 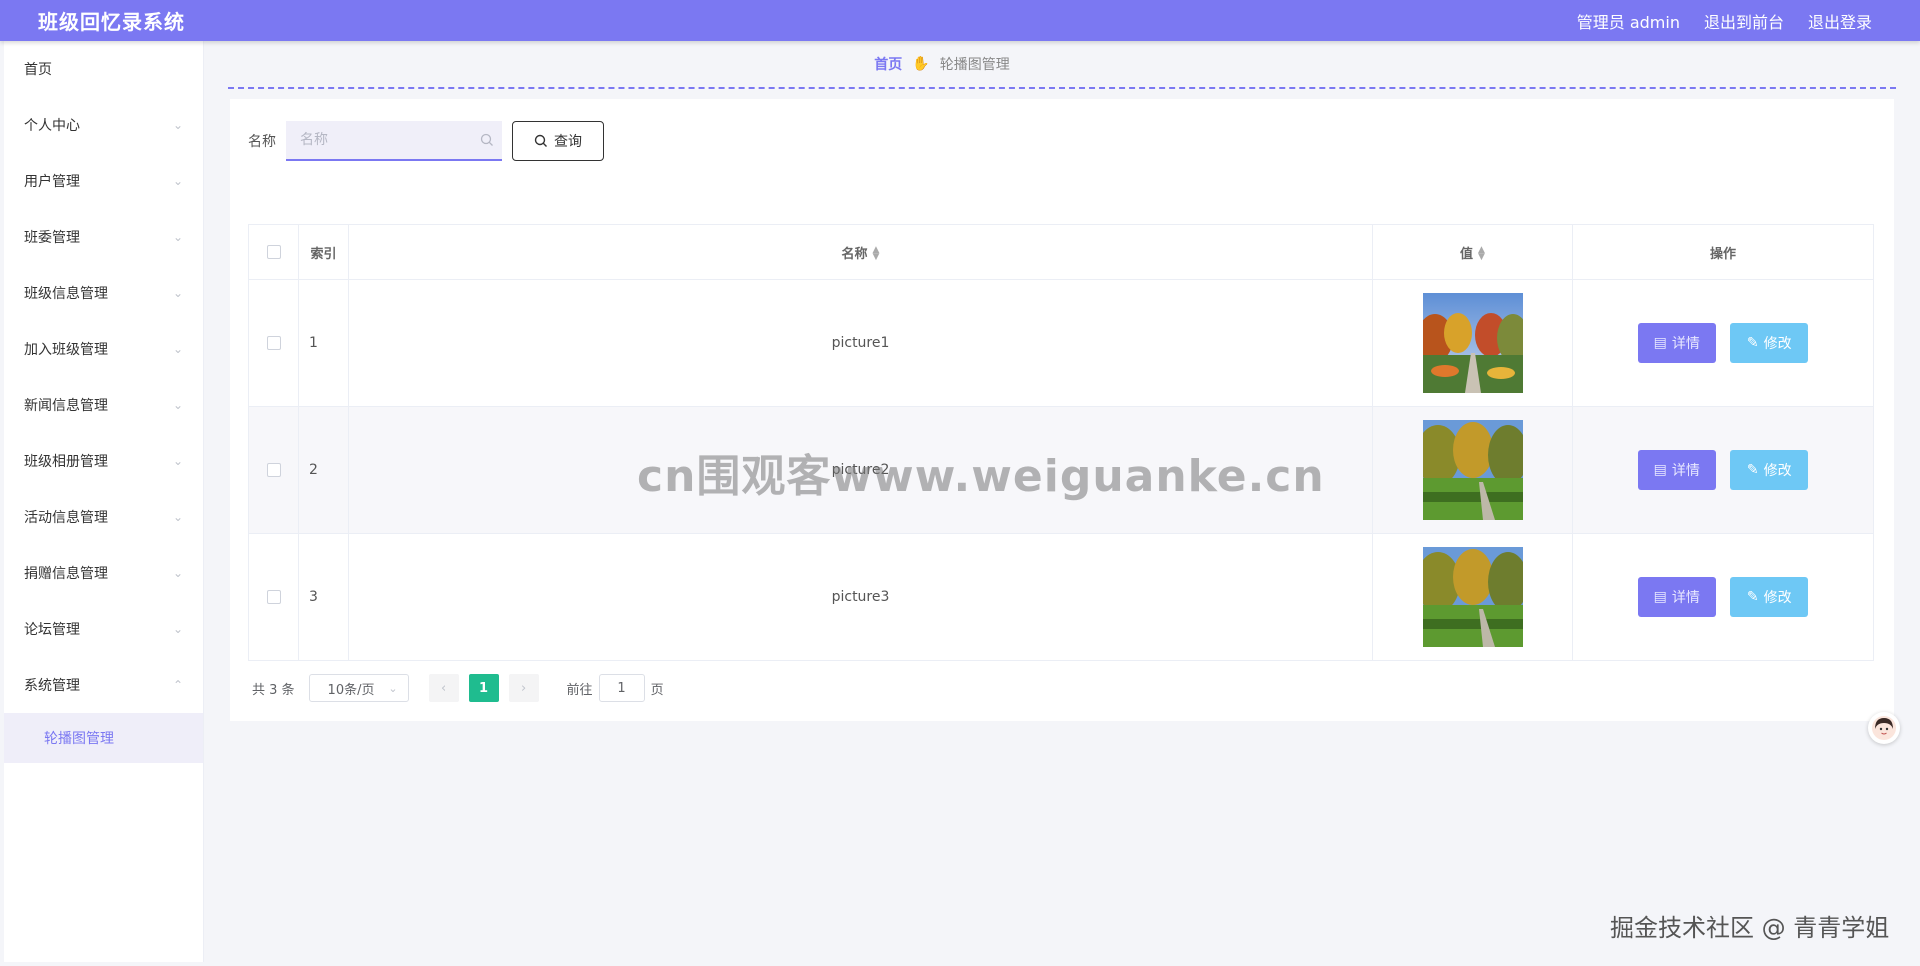 I want to click on sidebar-item-class-info: 班级信息管理 ⌄, so click(x=103, y=293).